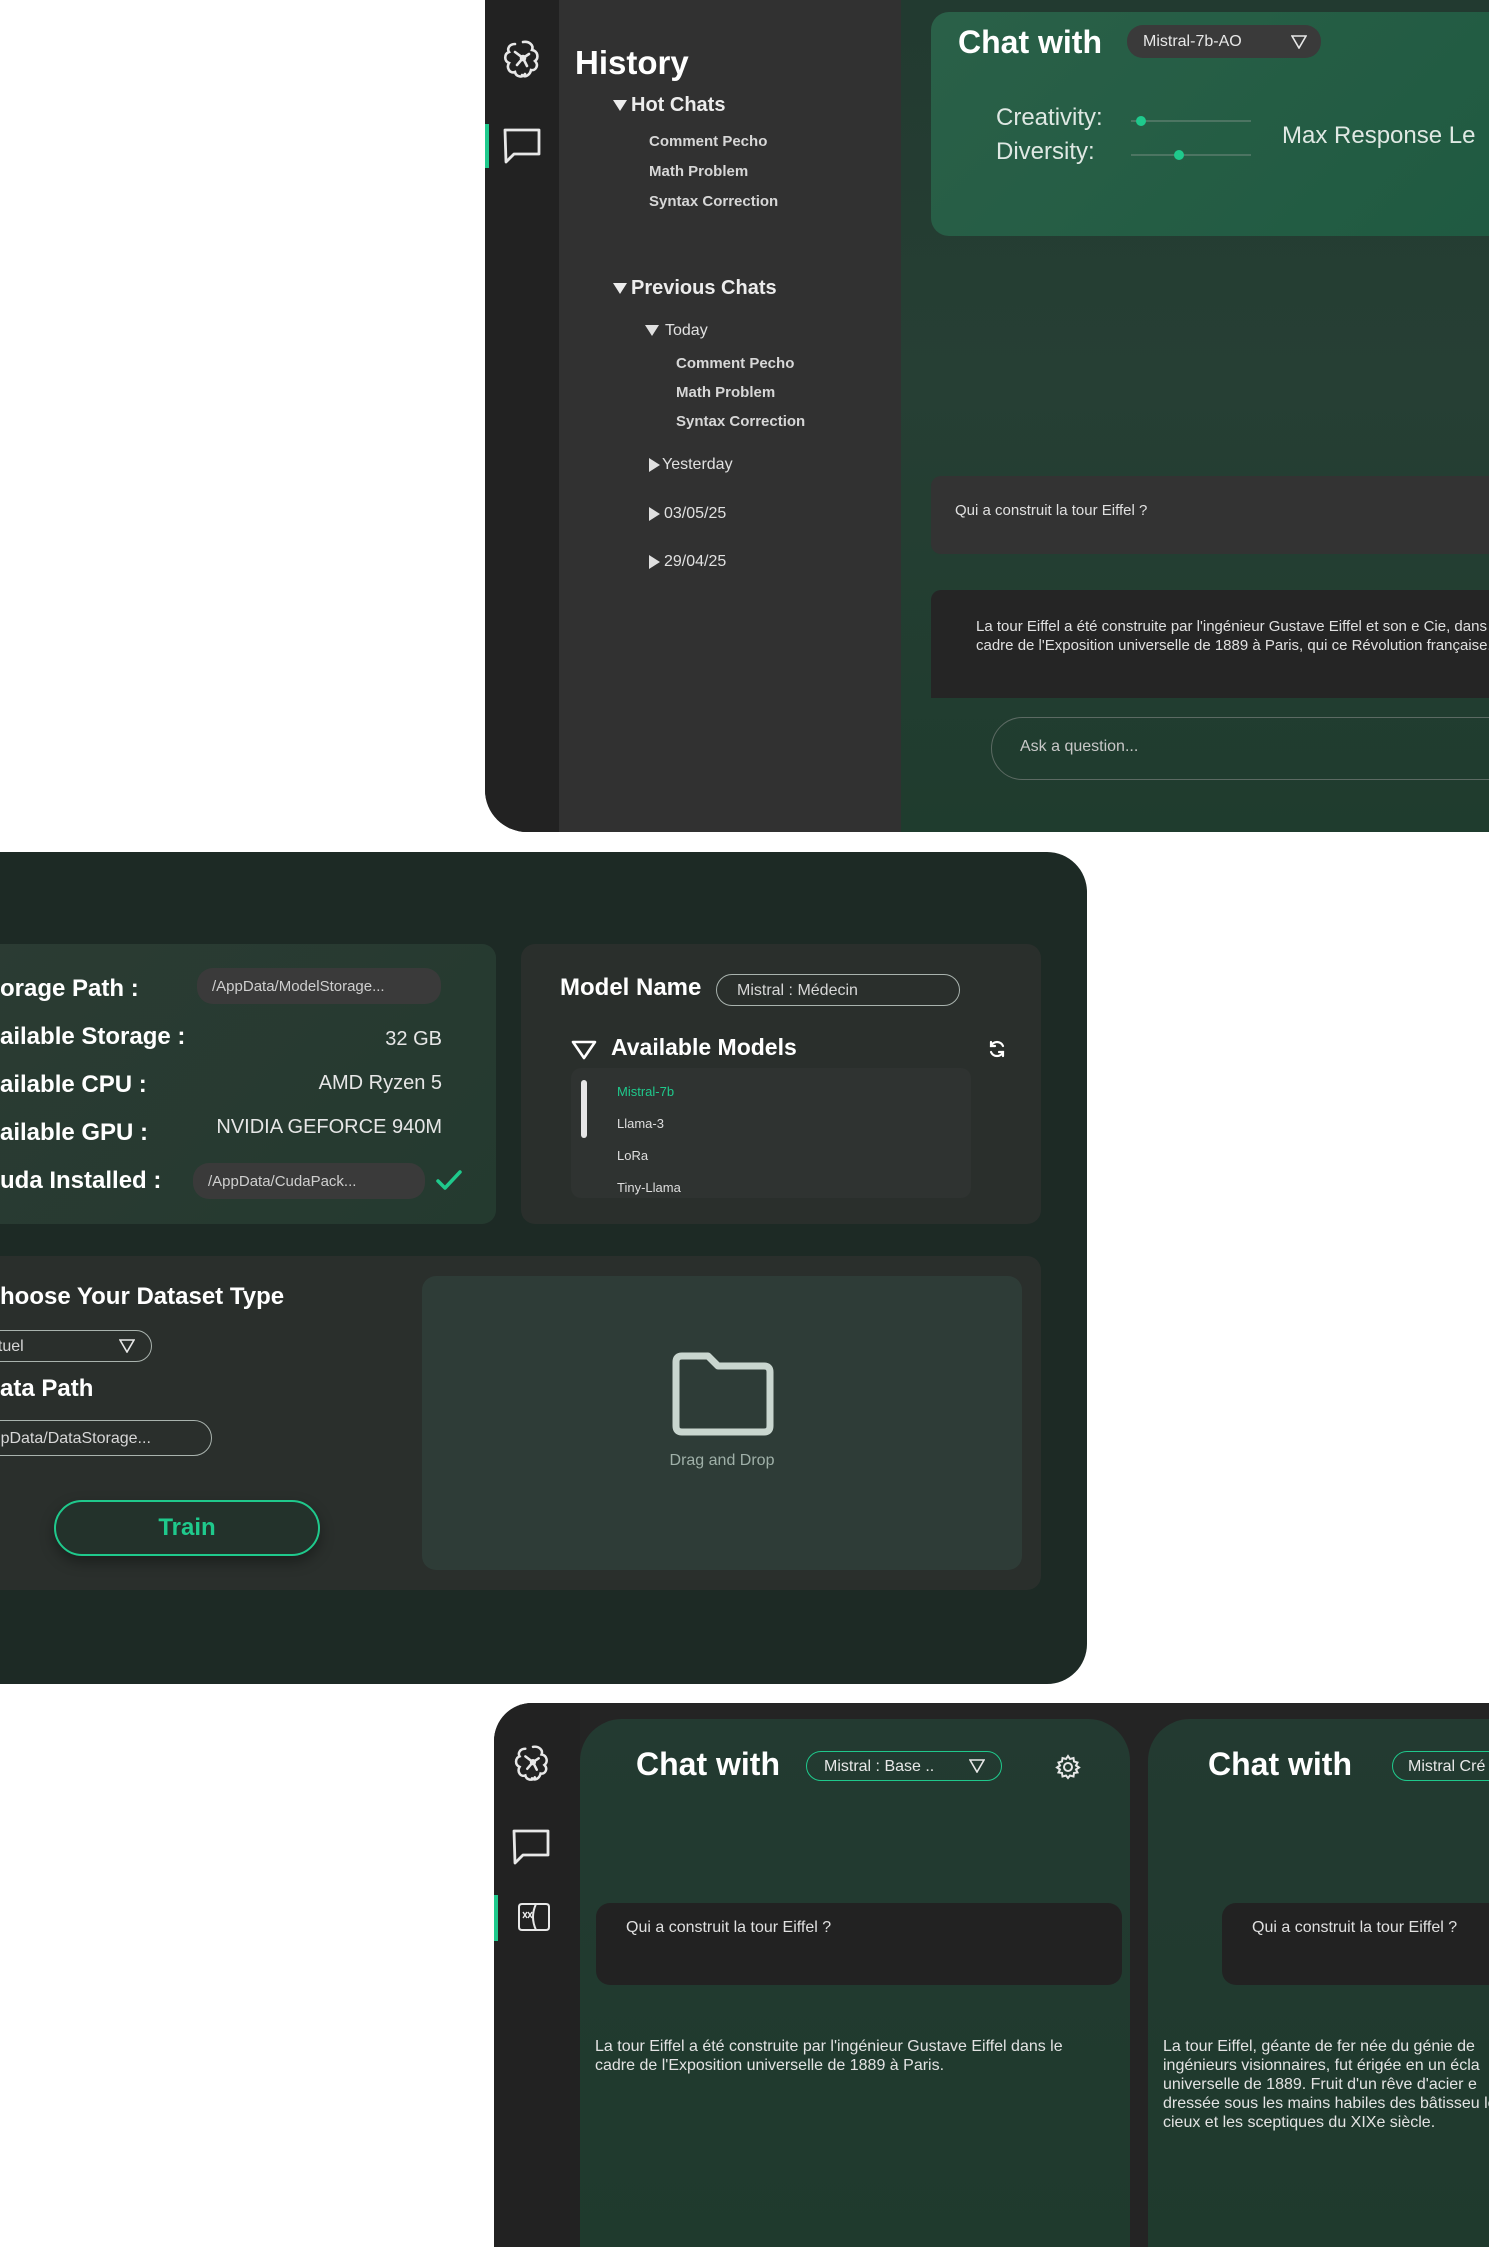 The image size is (1489, 2247). Describe the element at coordinates (69, 988) in the screenshot. I see `storage-path-label: orage Path :` at that location.